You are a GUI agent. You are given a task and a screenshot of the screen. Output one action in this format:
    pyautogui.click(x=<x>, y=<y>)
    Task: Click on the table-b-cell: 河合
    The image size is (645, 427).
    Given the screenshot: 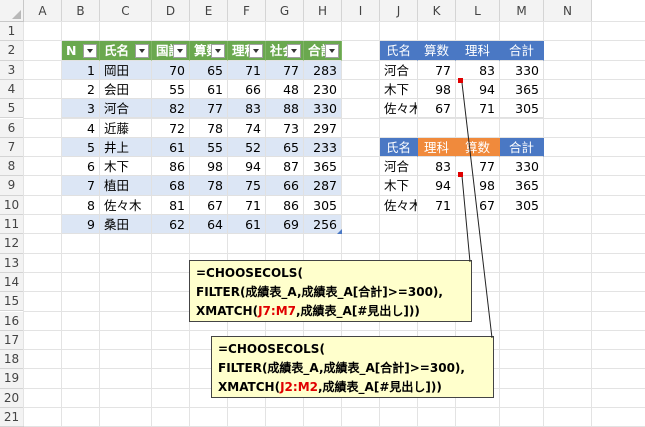 What is the action you would take?
    pyautogui.click(x=399, y=70)
    